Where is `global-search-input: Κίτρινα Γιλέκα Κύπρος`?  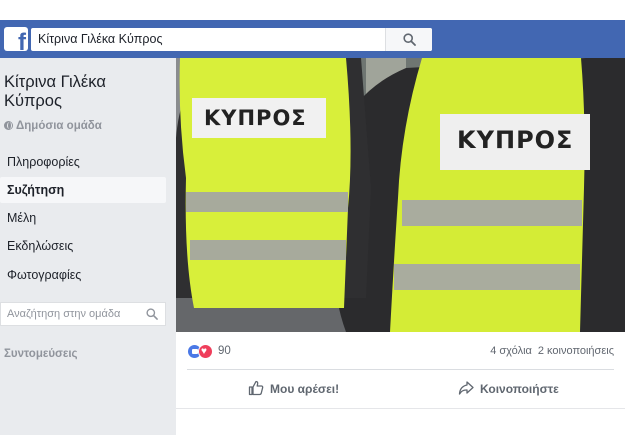 global-search-input: Κίτρινα Γιλέκα Κύπρος is located at coordinates (231, 39).